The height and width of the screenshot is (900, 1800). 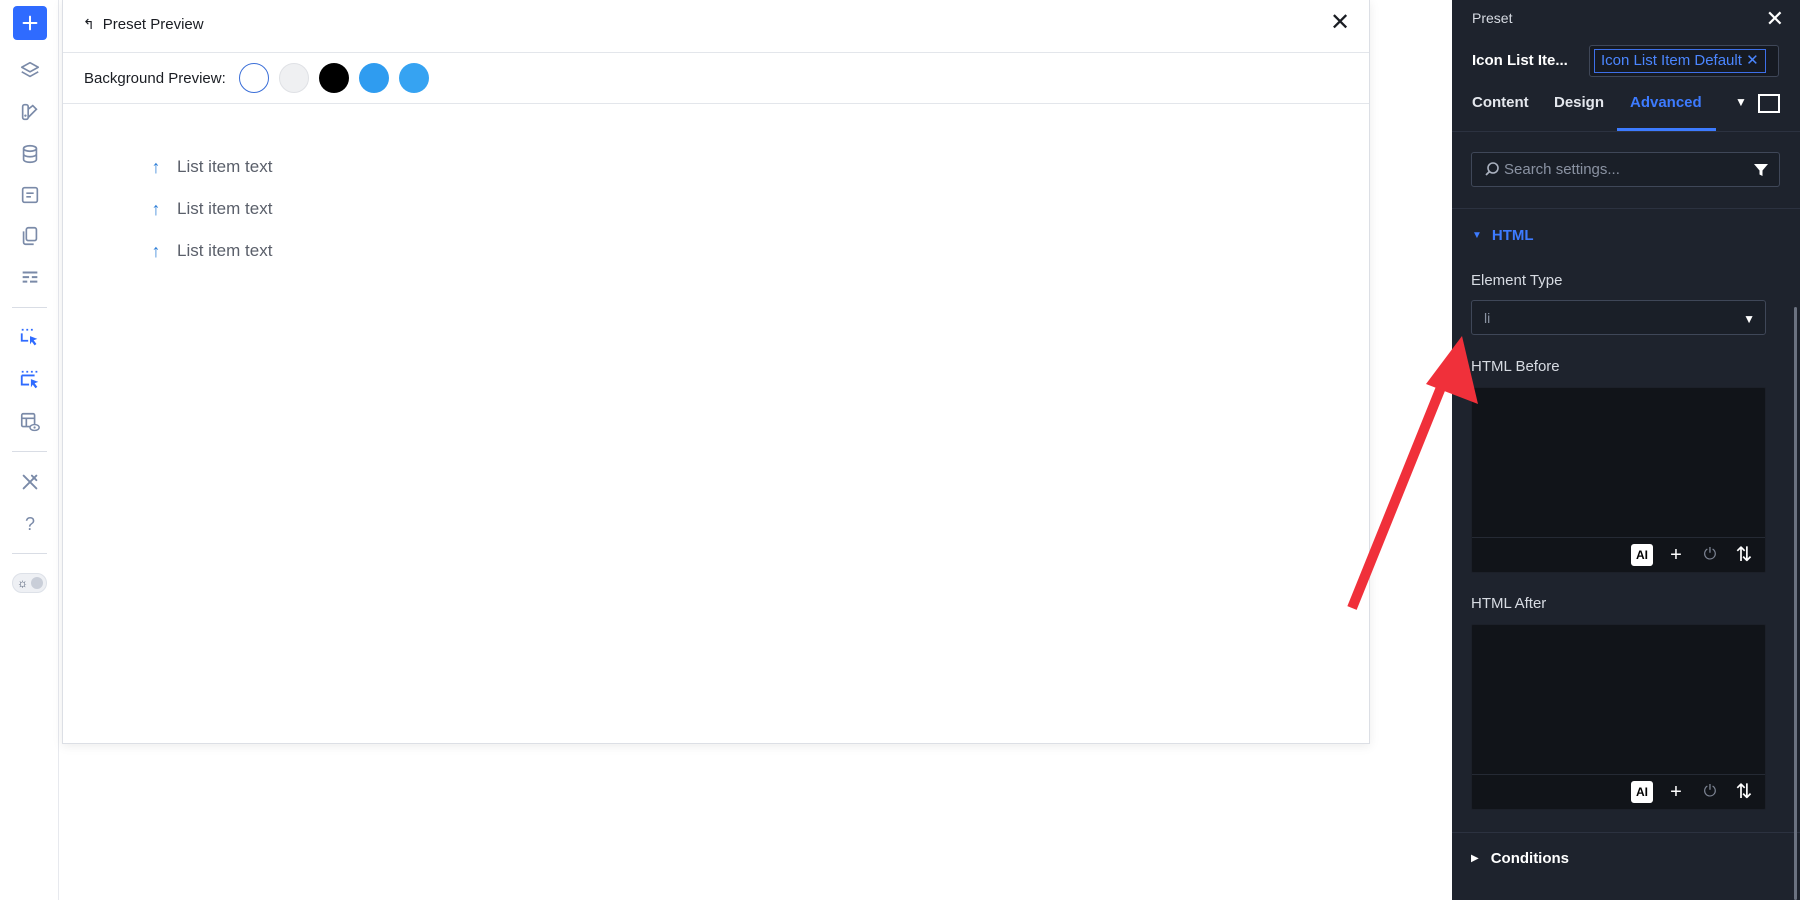 I want to click on swatch-black, so click(x=333, y=78).